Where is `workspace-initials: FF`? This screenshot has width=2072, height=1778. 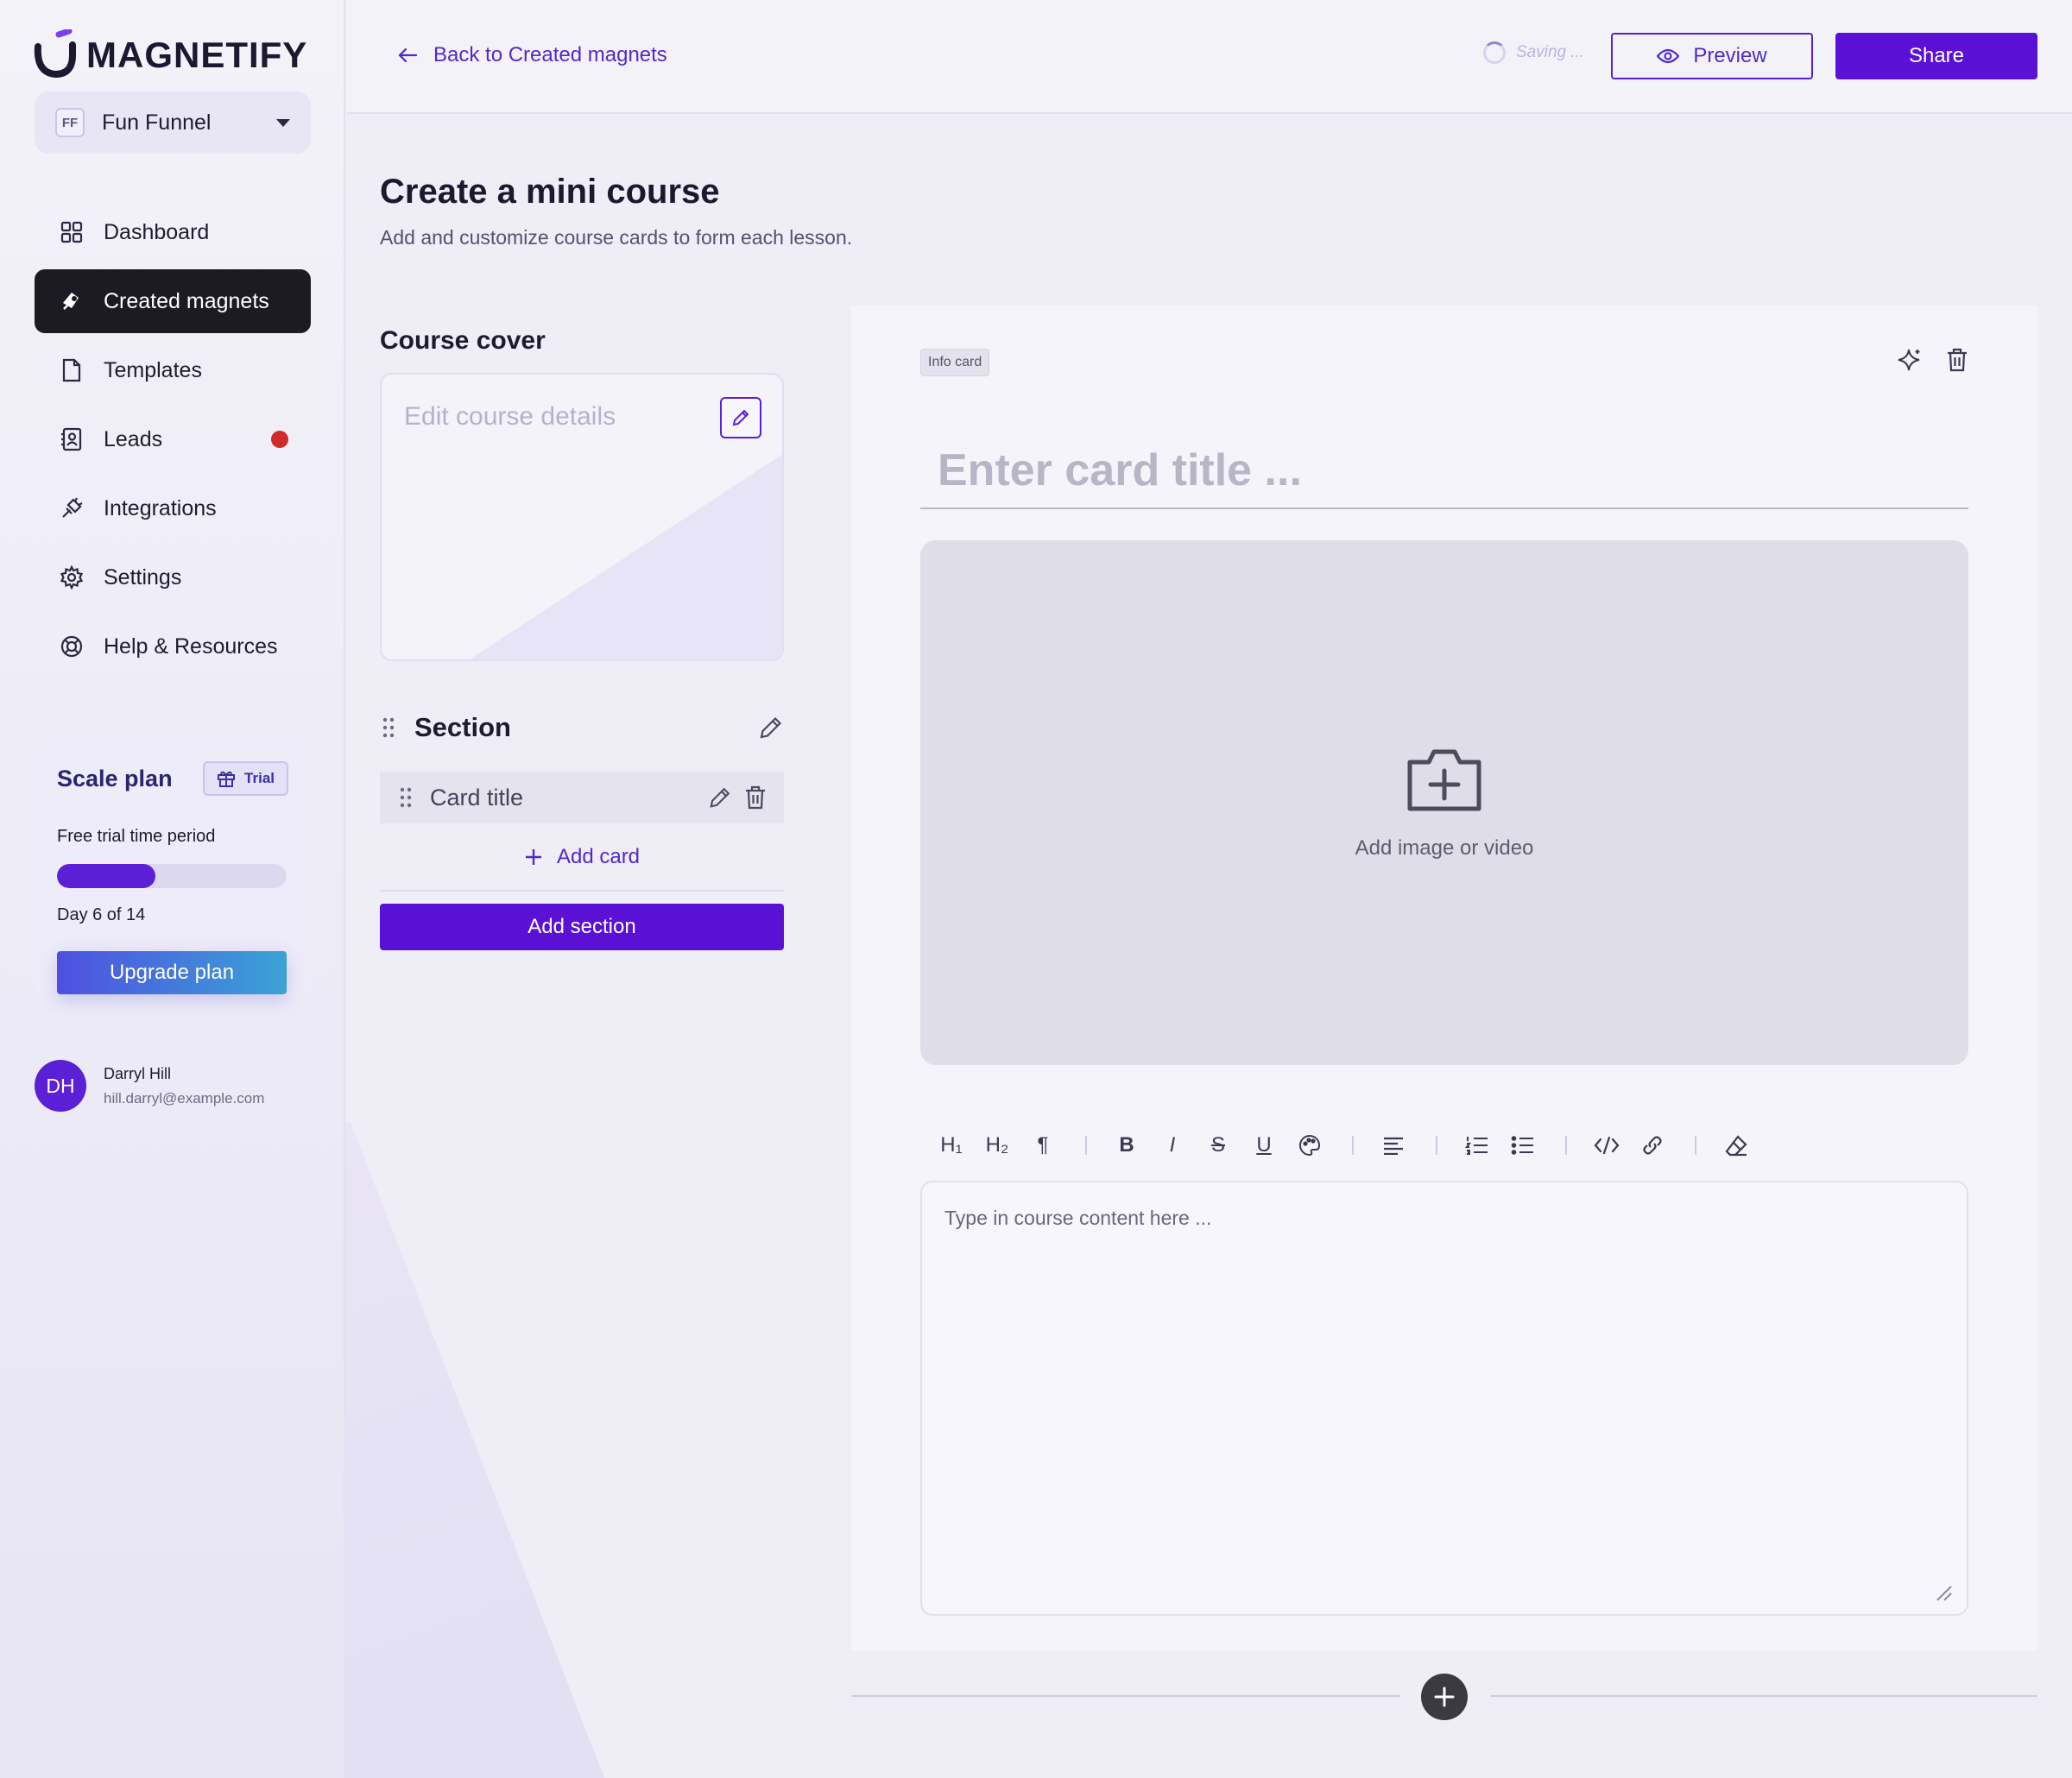 workspace-initials: FF is located at coordinates (70, 122).